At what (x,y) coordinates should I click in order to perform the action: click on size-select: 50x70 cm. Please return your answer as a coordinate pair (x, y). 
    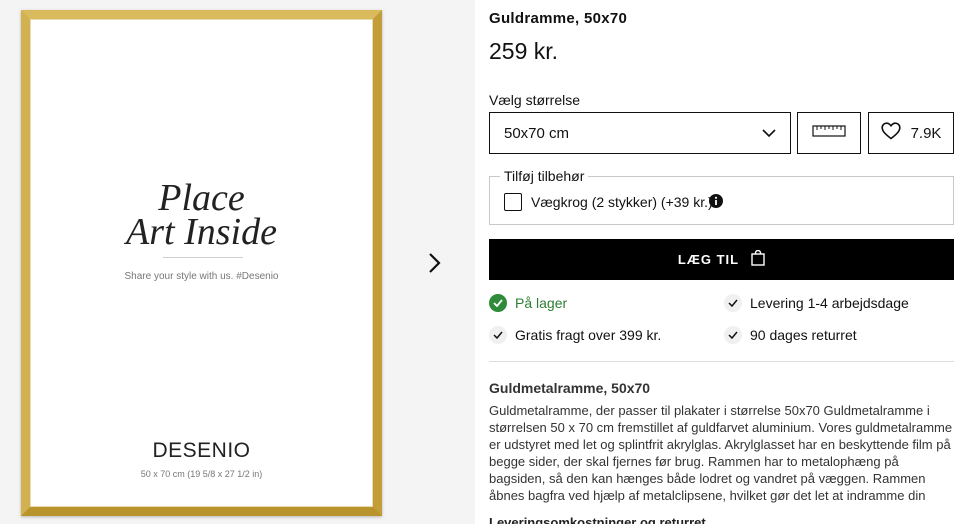
    Looking at the image, I should click on (640, 133).